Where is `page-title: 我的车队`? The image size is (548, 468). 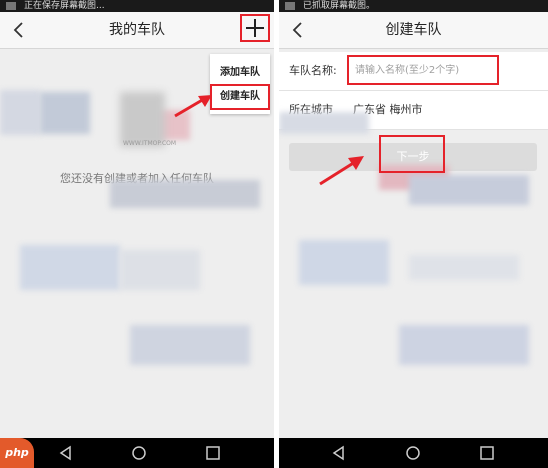 page-title: 我的车队 is located at coordinates (137, 30).